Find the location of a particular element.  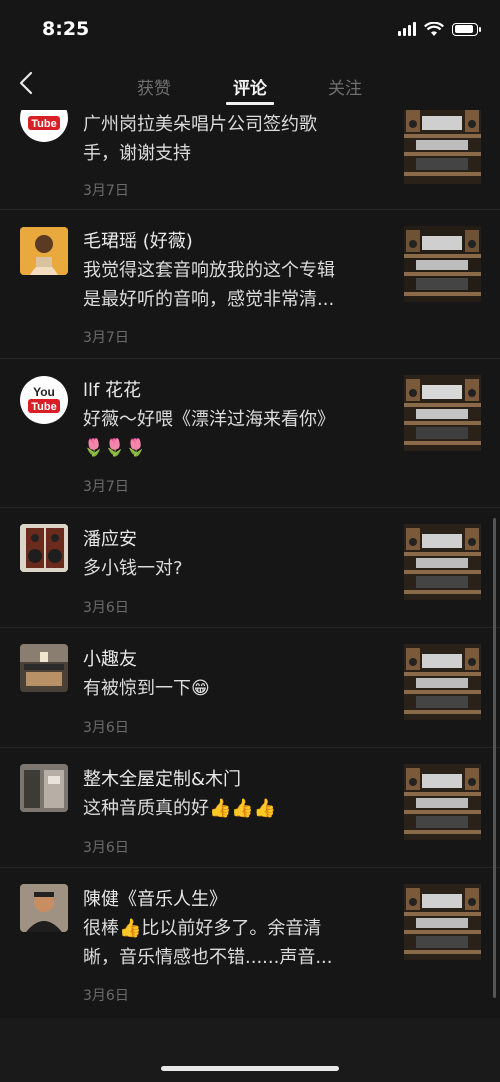

tab-bar: 获赞 评论 关注 is located at coordinates (250, 84).